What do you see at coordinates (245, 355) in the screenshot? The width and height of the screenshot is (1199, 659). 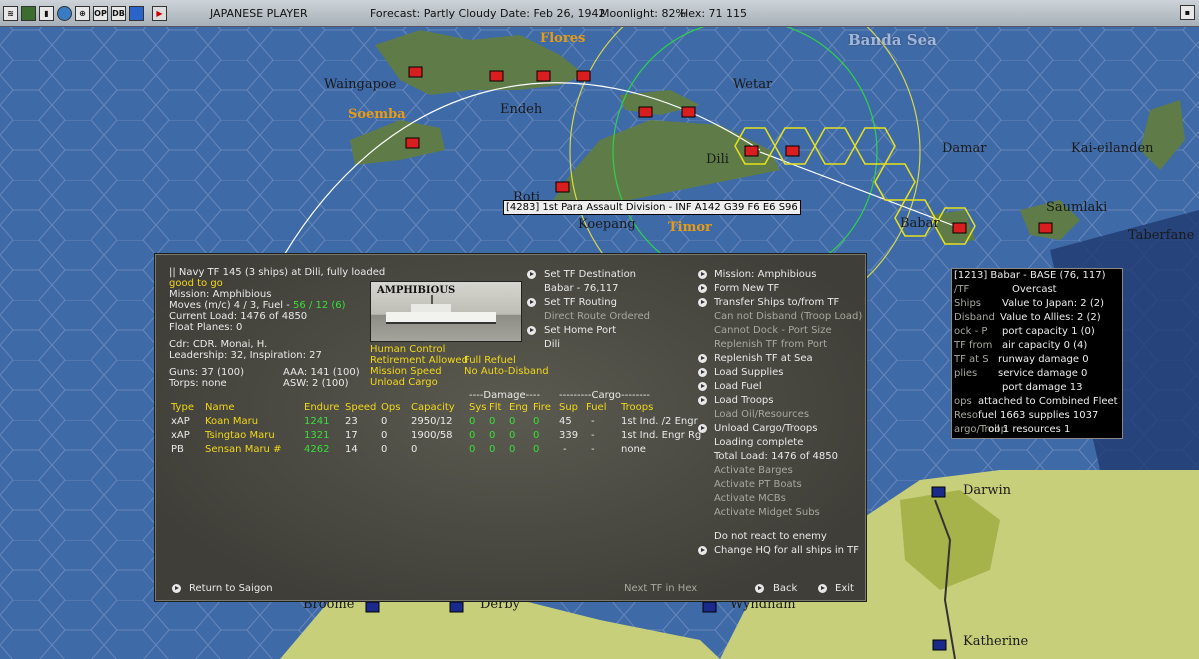 I see `tf-leadership: Leadership: 32, Inspiration: 27` at bounding box center [245, 355].